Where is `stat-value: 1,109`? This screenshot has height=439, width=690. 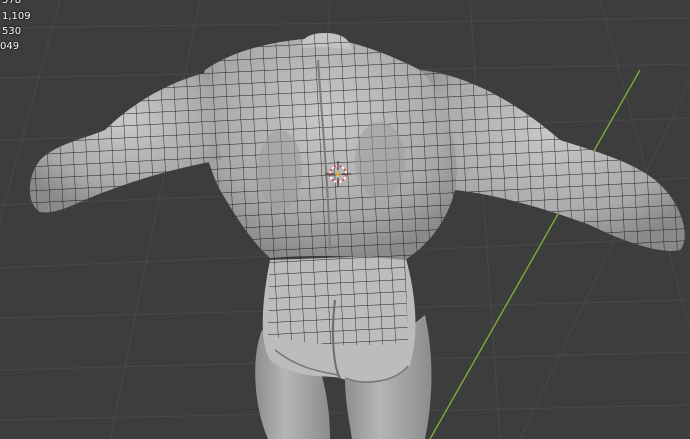
stat-value: 1,109 is located at coordinates (16, 16).